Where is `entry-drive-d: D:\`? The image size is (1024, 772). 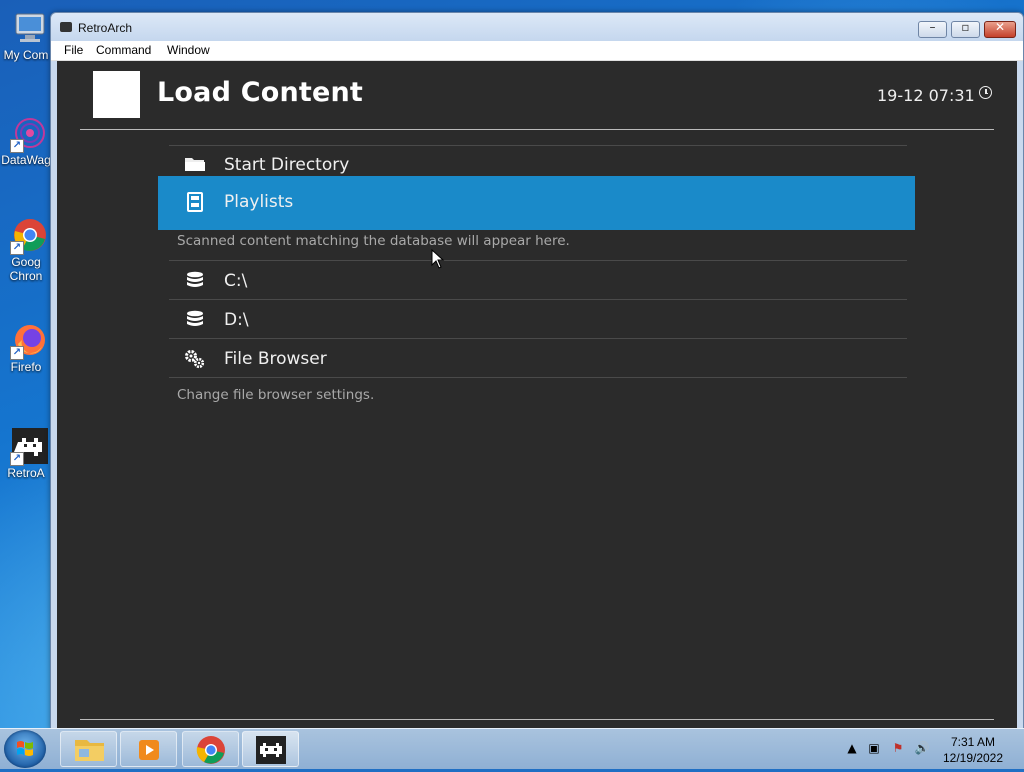 entry-drive-d: D:\ is located at coordinates (536, 319).